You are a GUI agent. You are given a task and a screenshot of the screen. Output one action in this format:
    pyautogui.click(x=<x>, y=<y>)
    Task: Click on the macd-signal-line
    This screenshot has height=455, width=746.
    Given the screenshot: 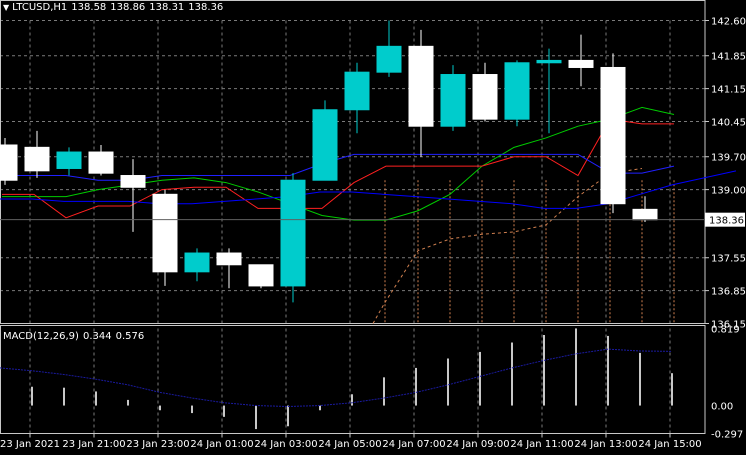 What is the action you would take?
    pyautogui.click(x=336, y=377)
    